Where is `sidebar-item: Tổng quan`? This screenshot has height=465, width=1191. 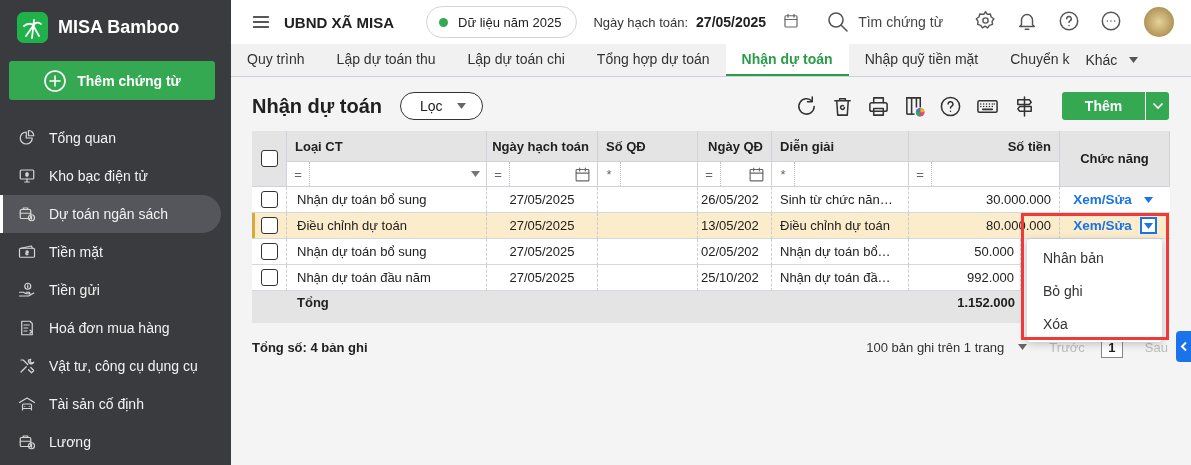
sidebar-item: Tổng quan is located at coordinates (110, 138).